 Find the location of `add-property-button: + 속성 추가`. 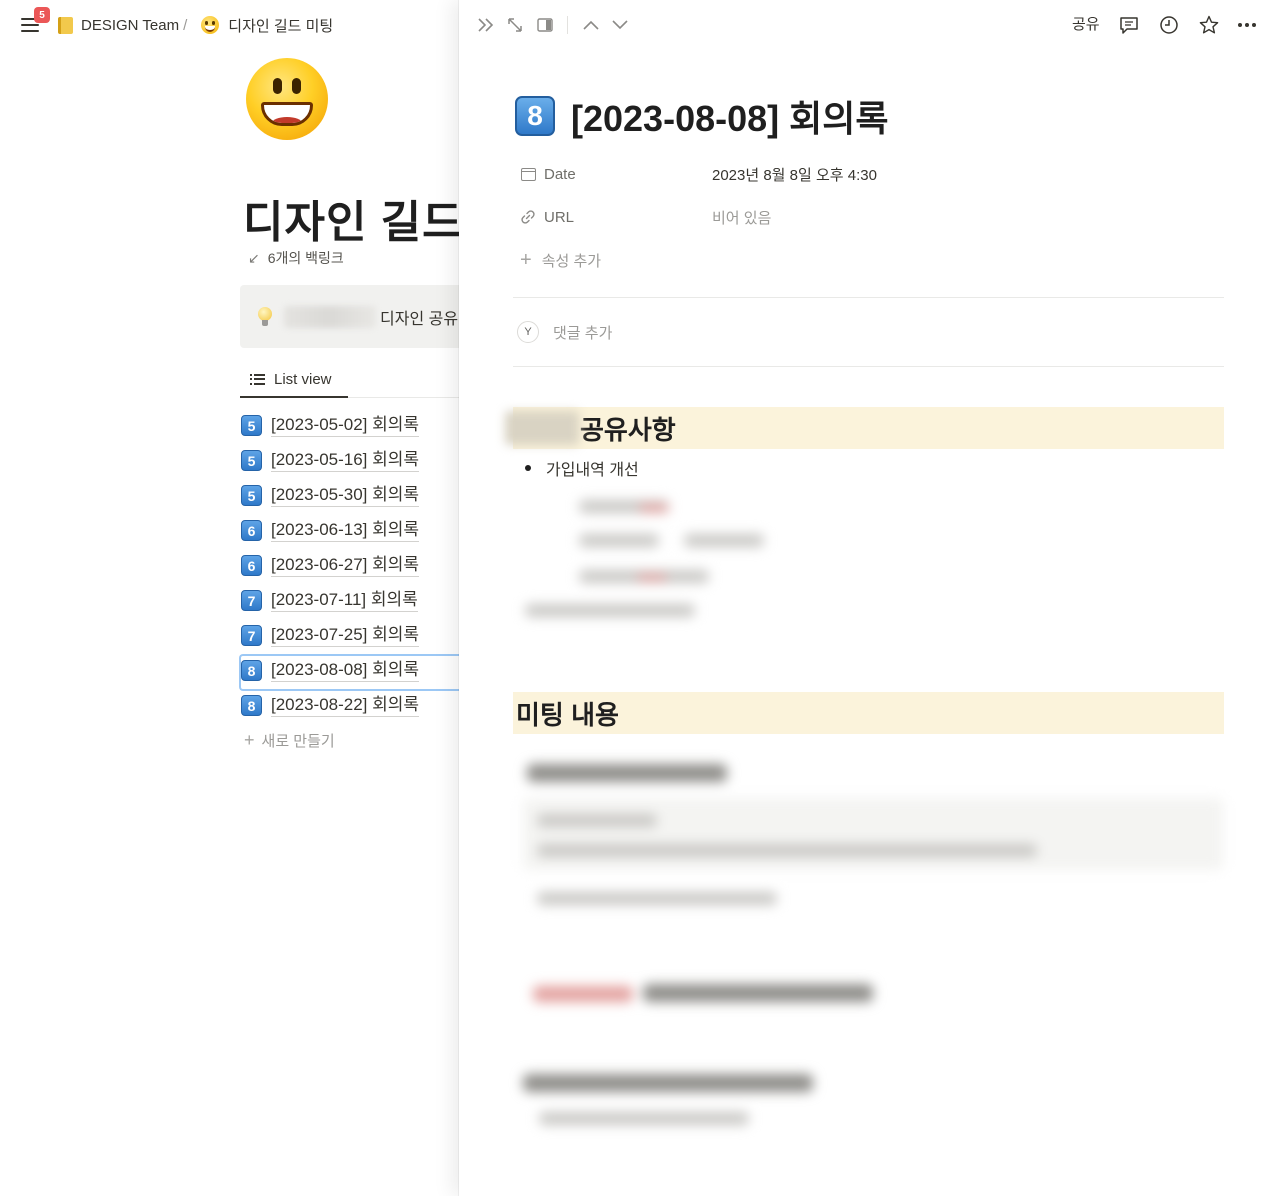

add-property-button: + 속성 추가 is located at coordinates (560, 260).